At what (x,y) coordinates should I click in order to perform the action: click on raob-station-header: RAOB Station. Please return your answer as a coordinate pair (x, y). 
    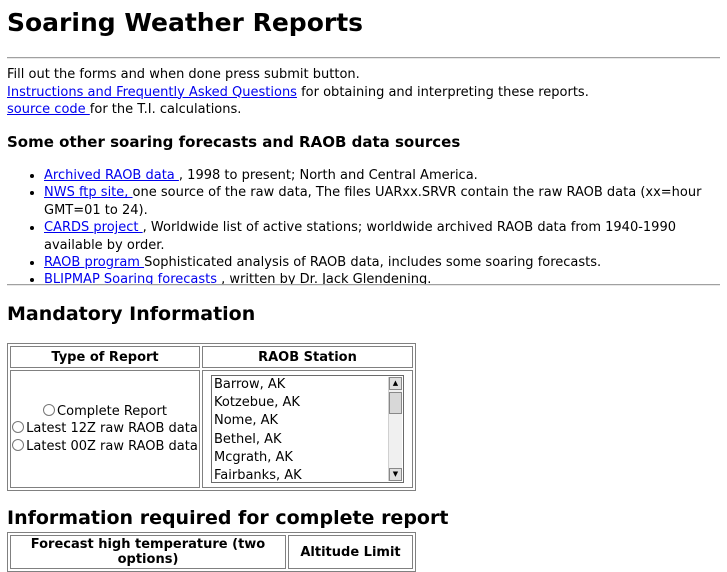
    Looking at the image, I should click on (307, 357).